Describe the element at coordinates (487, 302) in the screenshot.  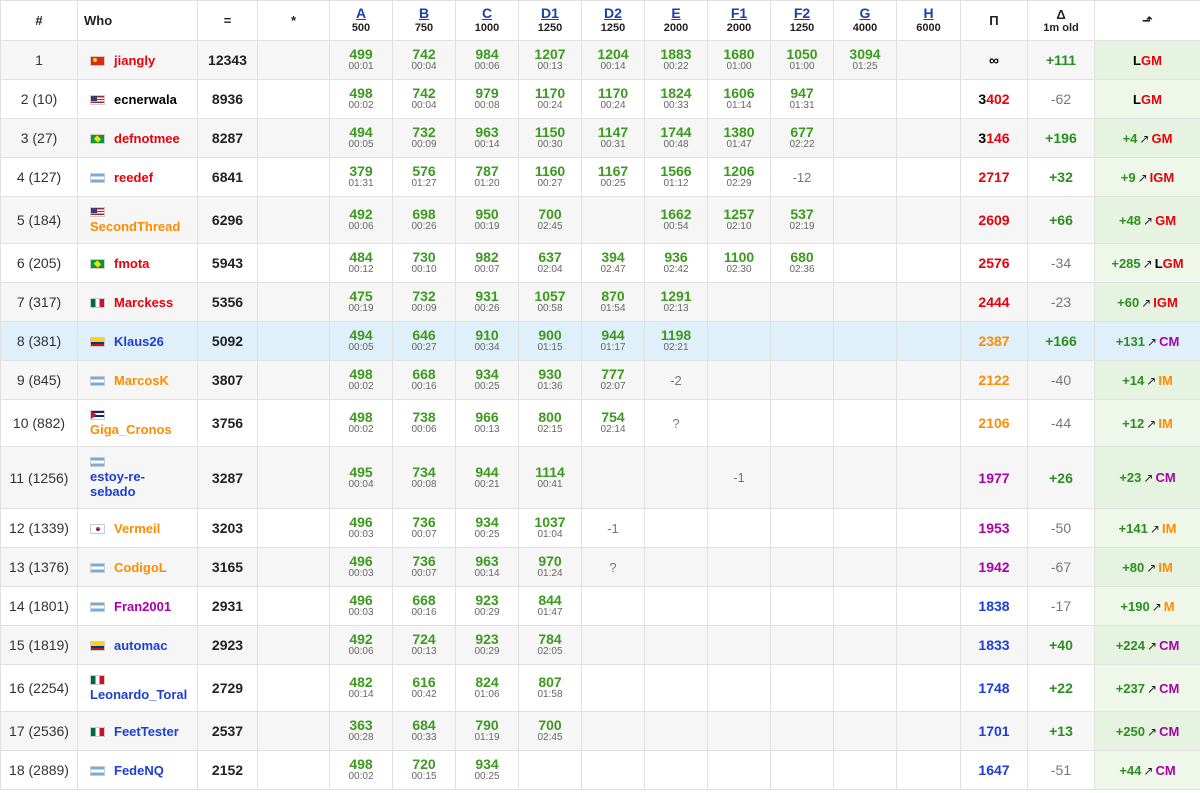
I see `problem-result-cell: 931 00:26` at that location.